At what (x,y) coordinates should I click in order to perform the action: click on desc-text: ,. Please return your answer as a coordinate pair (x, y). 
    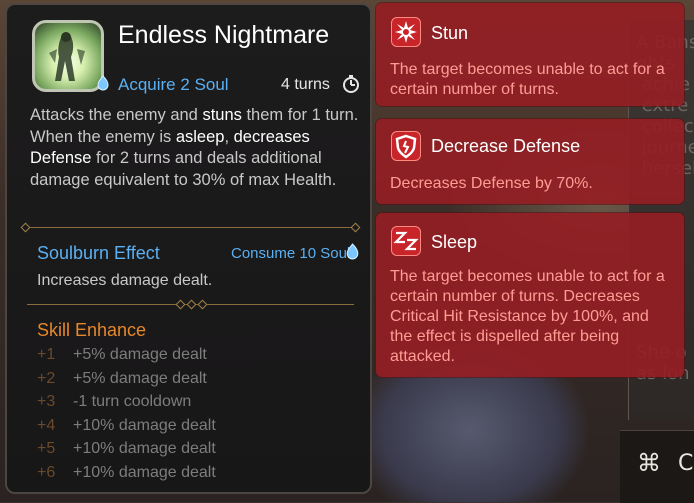
    Looking at the image, I should click on (229, 136).